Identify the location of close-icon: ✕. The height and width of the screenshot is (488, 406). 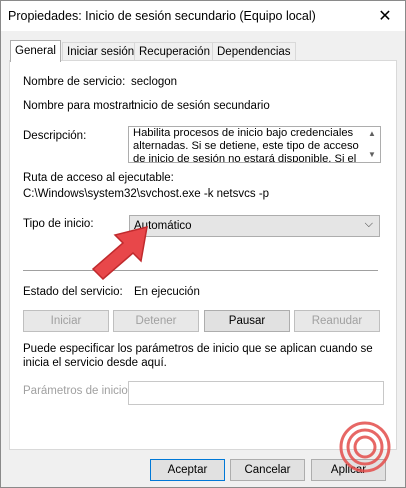
(385, 16).